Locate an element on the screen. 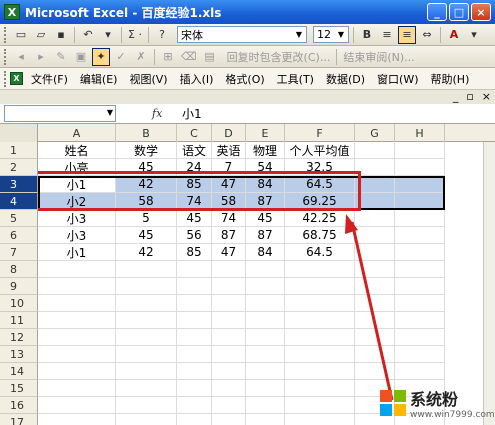 This screenshot has width=495, height=425. cell-d7: 47 is located at coordinates (229, 252).